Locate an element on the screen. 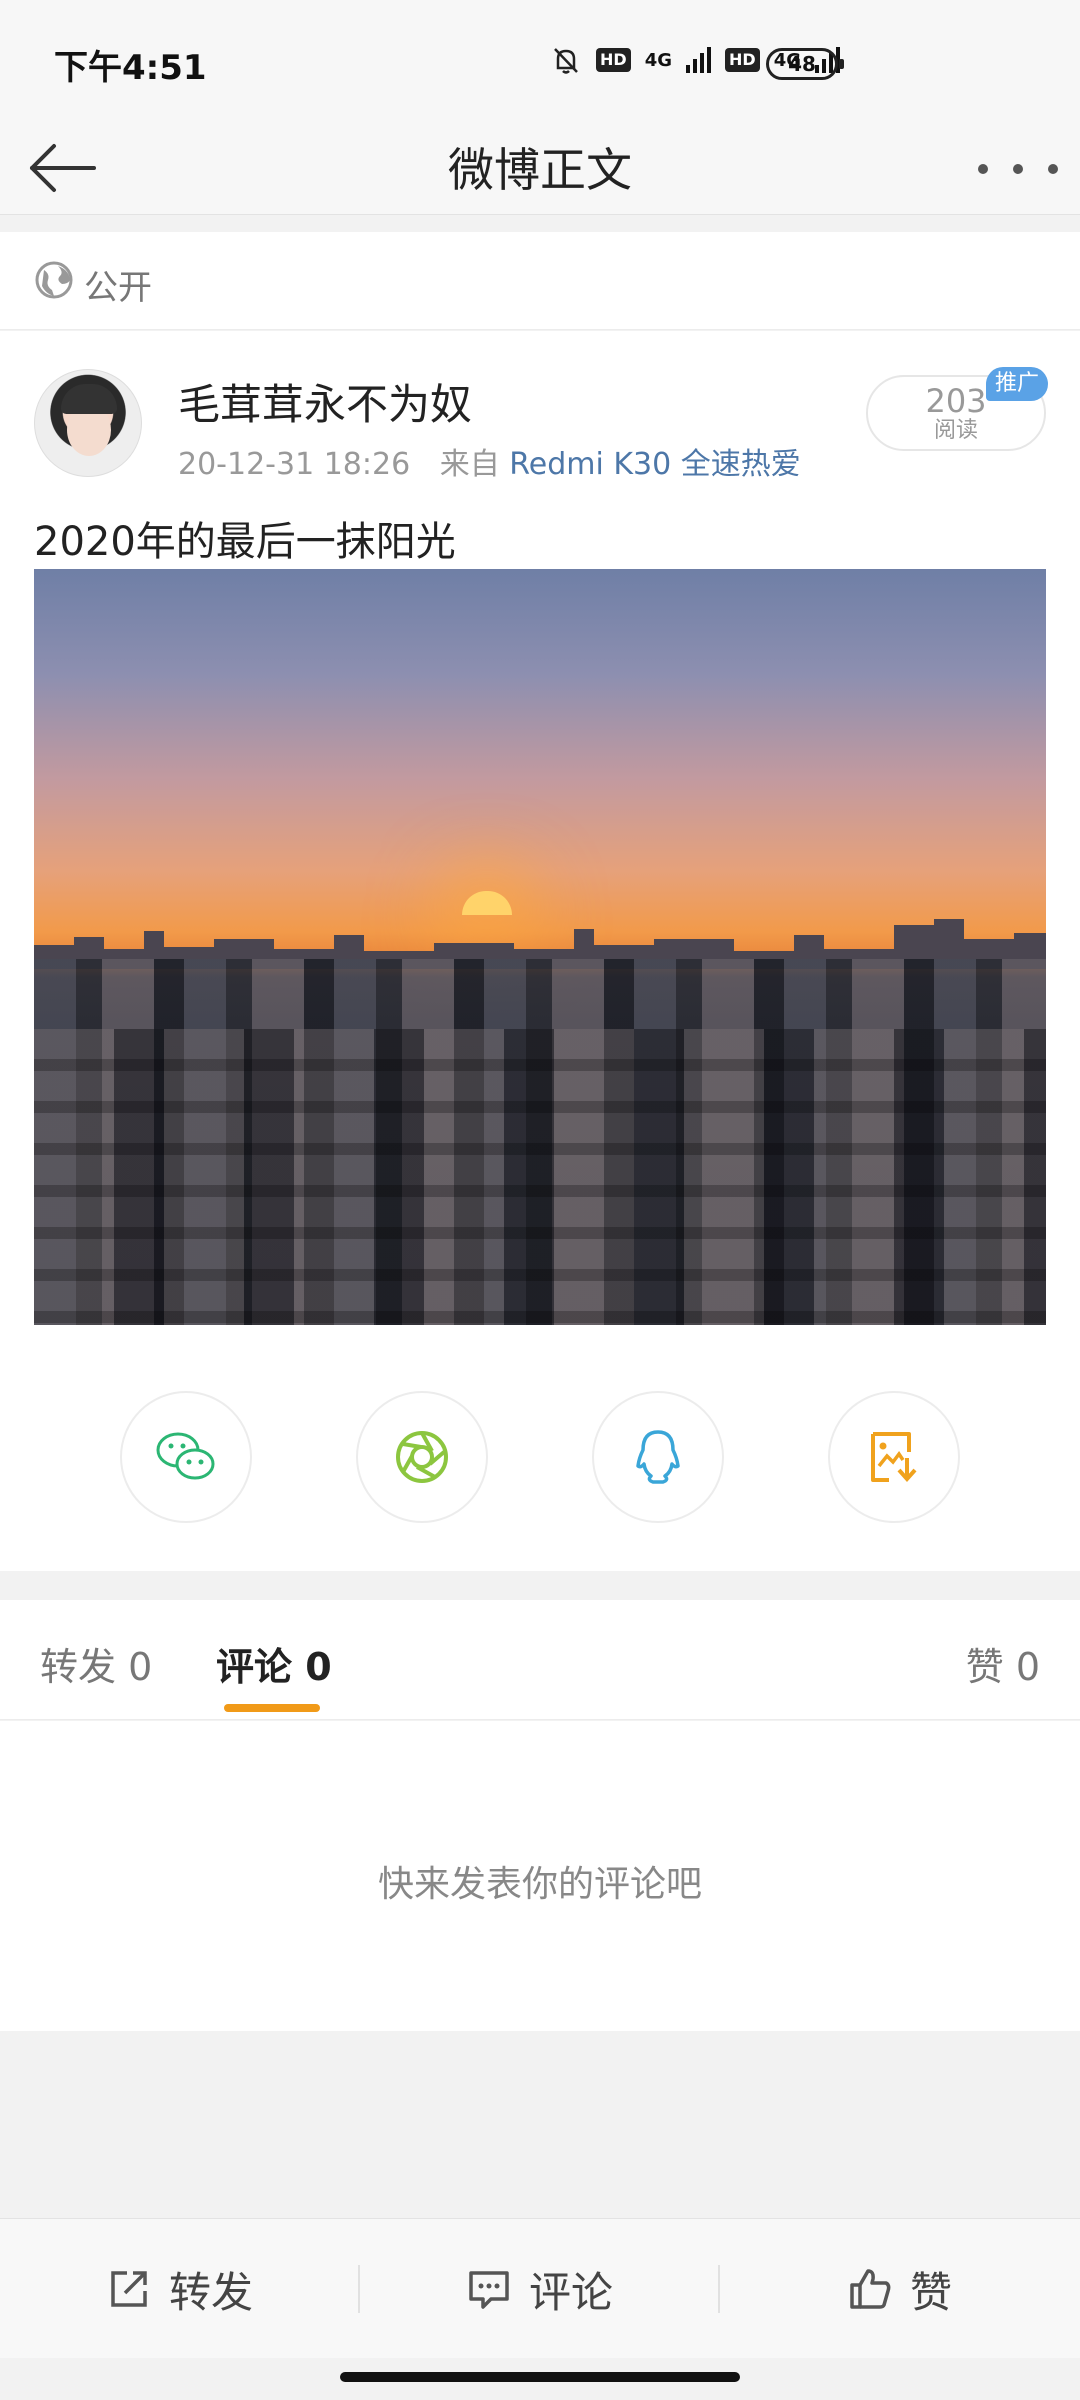 Image resolution: width=1080 pixels, height=2400 pixels. comment-bubble-icon is located at coordinates (489, 2290).